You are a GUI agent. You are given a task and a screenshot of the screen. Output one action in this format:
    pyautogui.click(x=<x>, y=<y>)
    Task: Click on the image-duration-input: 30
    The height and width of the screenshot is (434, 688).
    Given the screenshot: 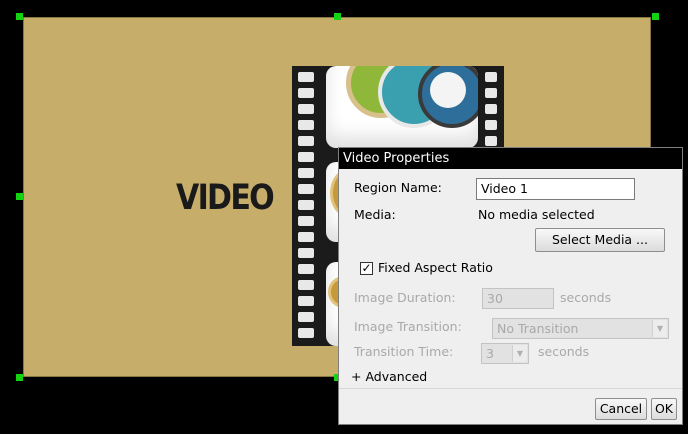 What is the action you would take?
    pyautogui.click(x=518, y=298)
    